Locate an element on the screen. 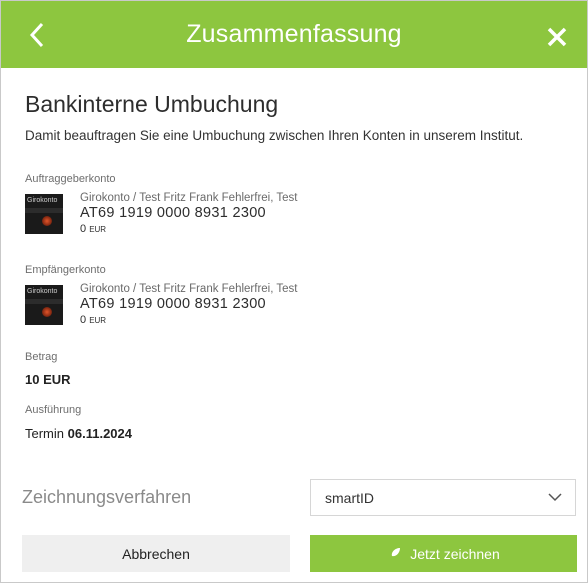 The height and width of the screenshot is (583, 588). chevron-left-icon is located at coordinates (36, 35).